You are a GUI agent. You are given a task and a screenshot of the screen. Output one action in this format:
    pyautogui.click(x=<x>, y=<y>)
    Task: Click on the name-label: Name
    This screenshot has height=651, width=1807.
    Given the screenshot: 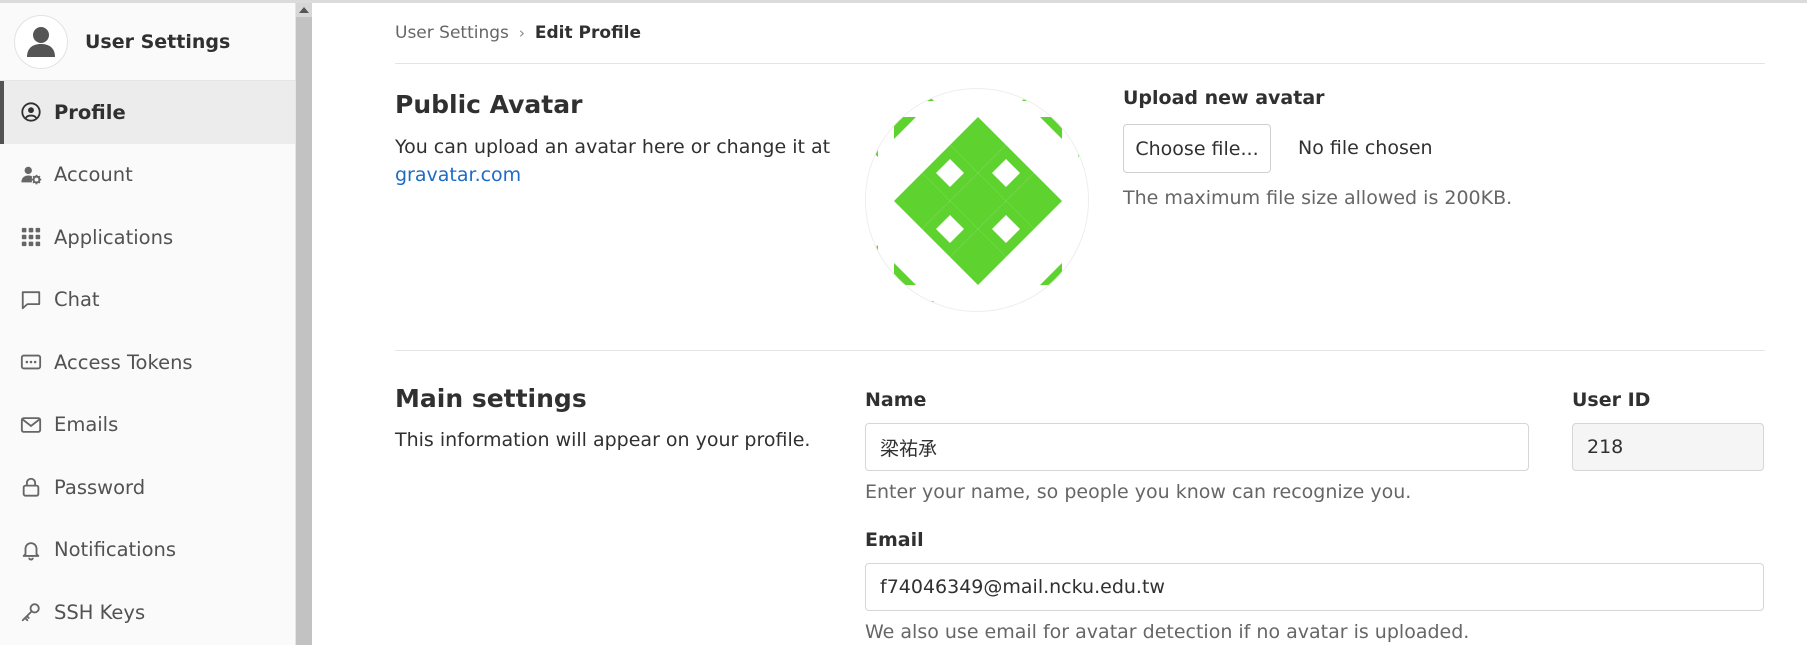 What is the action you would take?
    pyautogui.click(x=896, y=400)
    